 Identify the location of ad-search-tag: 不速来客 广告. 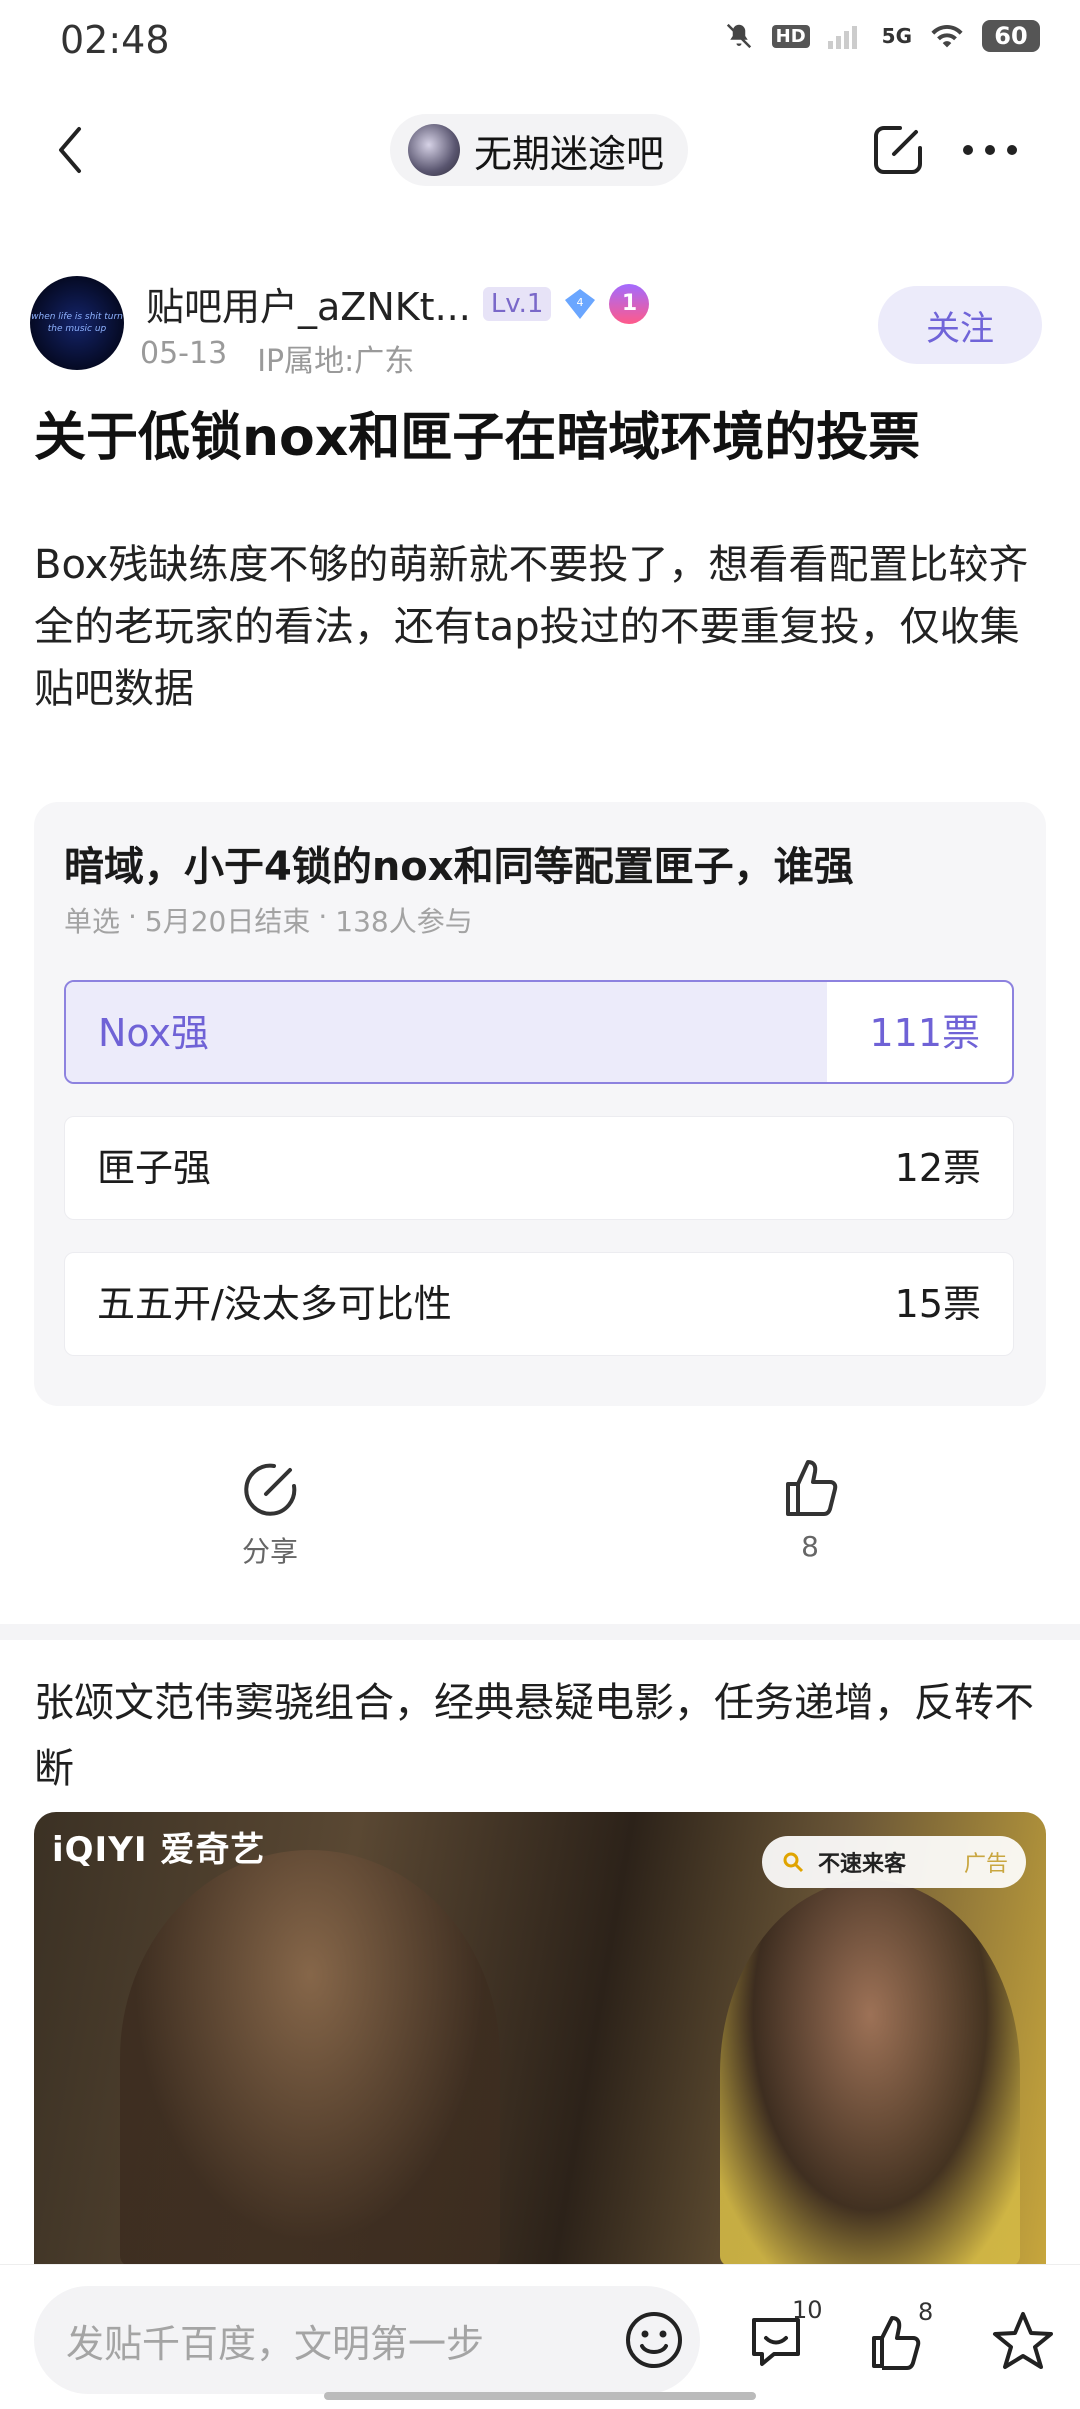
(894, 1862).